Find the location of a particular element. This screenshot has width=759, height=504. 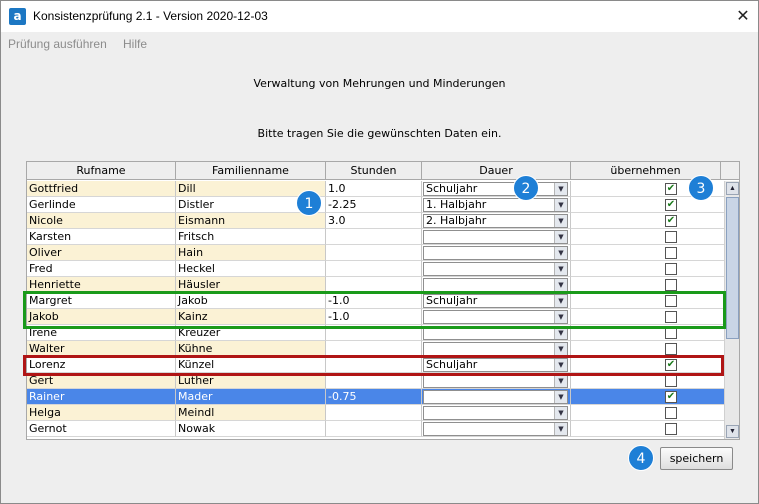

cell-rufname: Oliver is located at coordinates (101, 253).